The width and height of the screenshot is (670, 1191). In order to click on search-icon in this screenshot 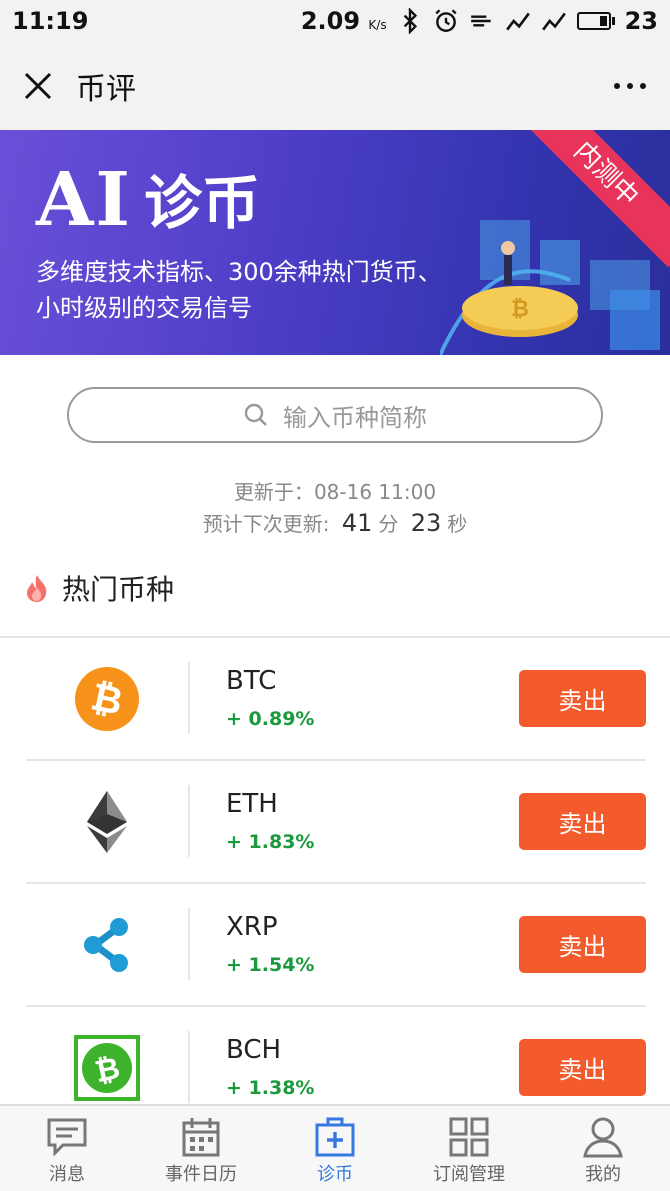, I will do `click(255, 414)`.